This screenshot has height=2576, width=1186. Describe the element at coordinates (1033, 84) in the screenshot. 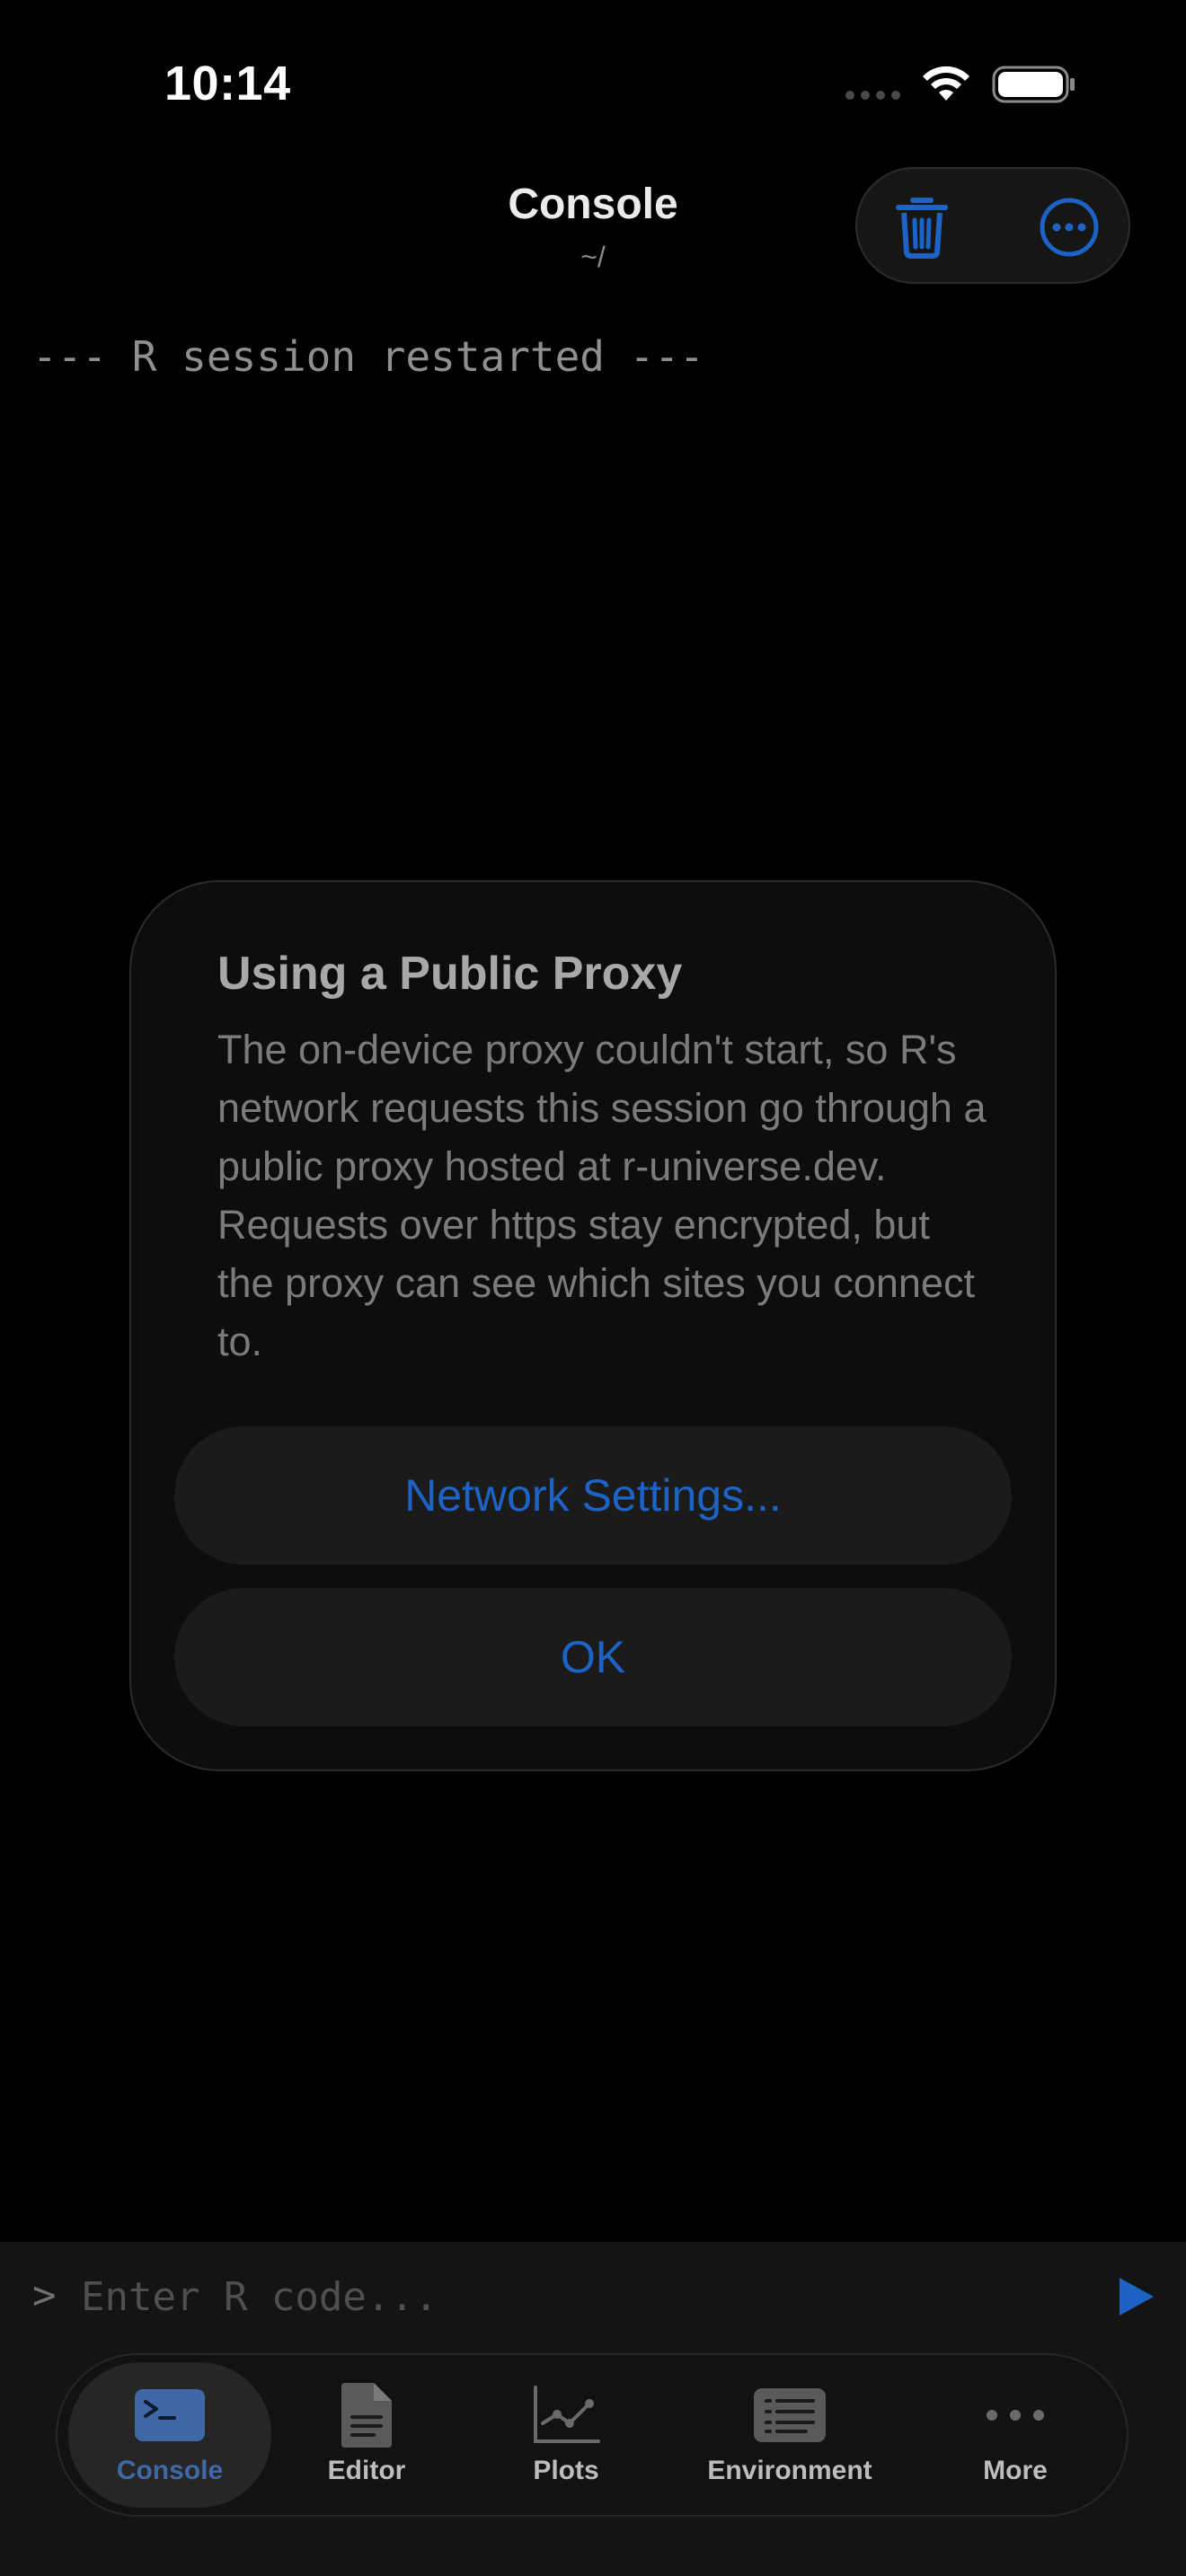

I see `battery-icon` at that location.